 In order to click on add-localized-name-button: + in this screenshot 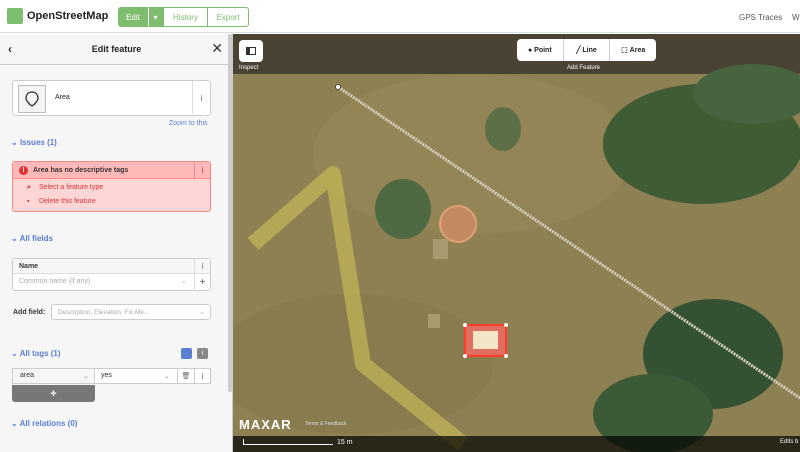, I will do `click(202, 282)`.